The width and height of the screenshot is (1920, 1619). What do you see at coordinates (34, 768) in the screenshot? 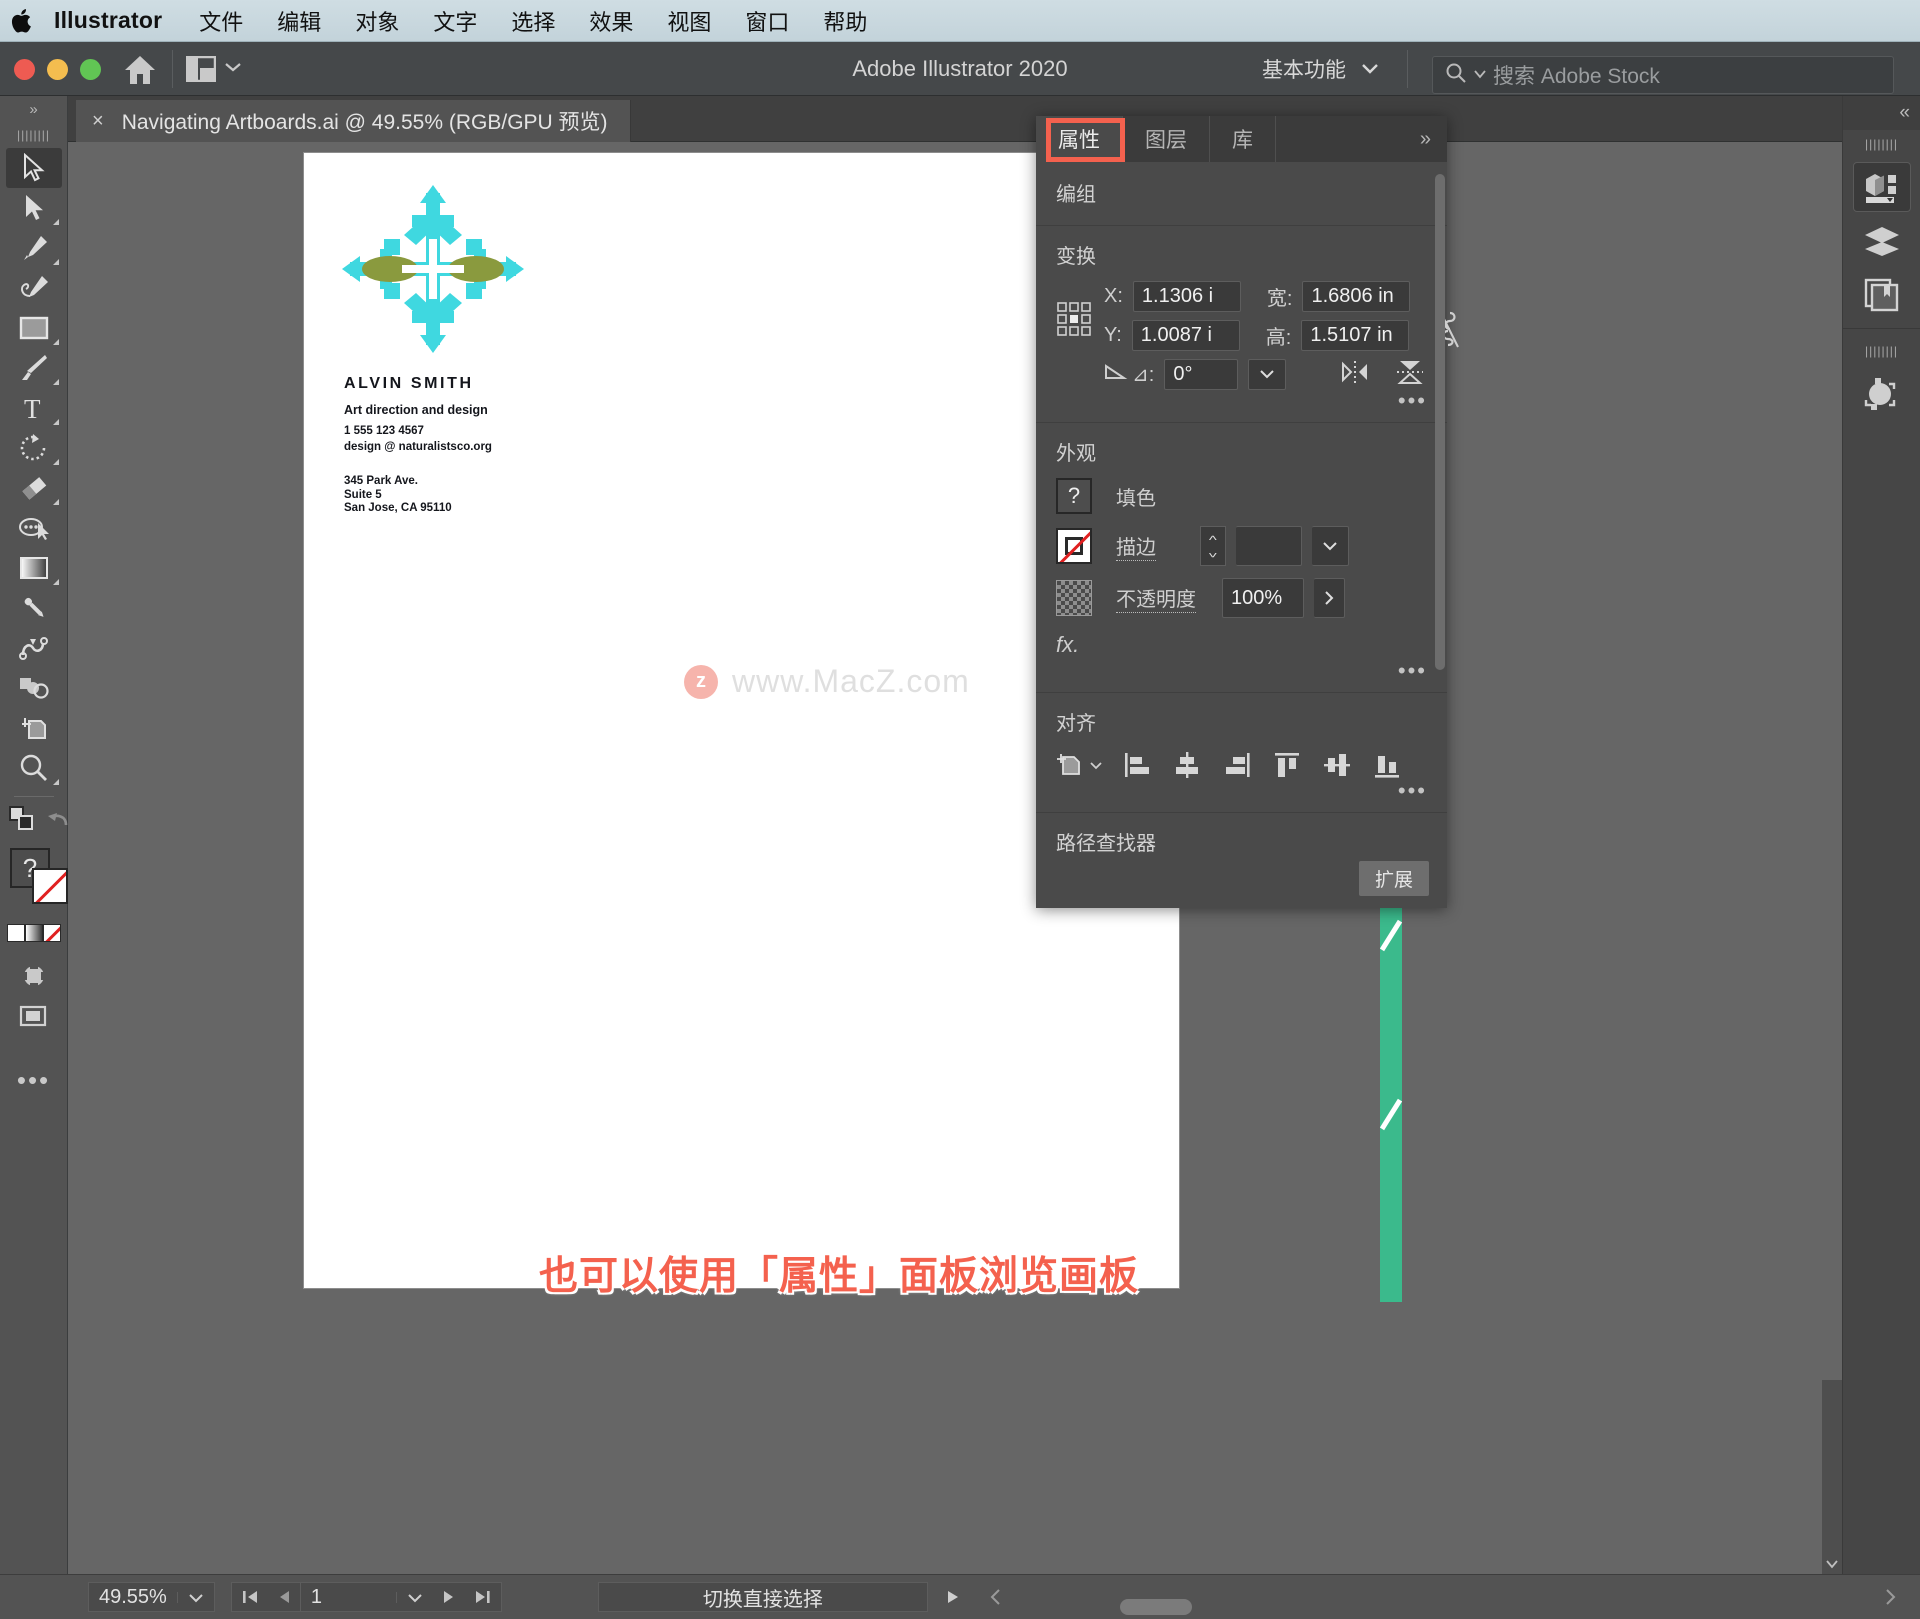
I see `tool-zoom` at bounding box center [34, 768].